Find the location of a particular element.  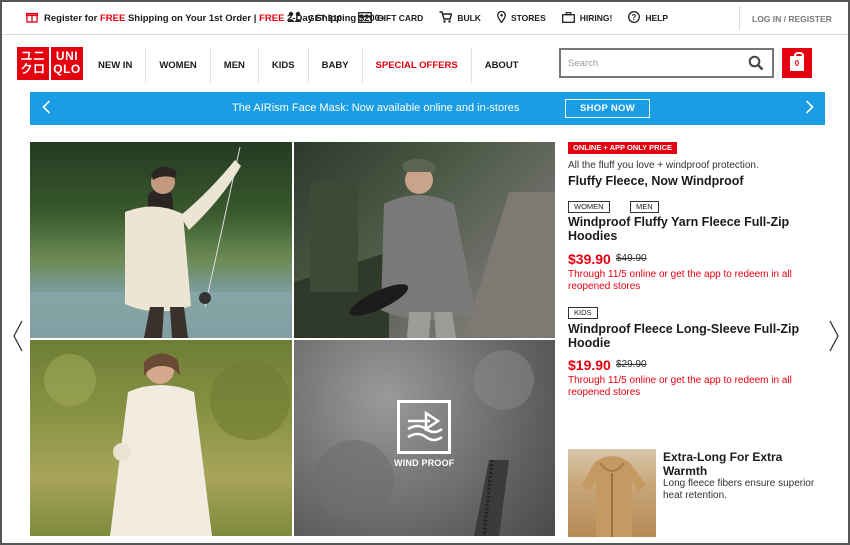

logo-katakana: ユニ クロ is located at coordinates (33, 63).